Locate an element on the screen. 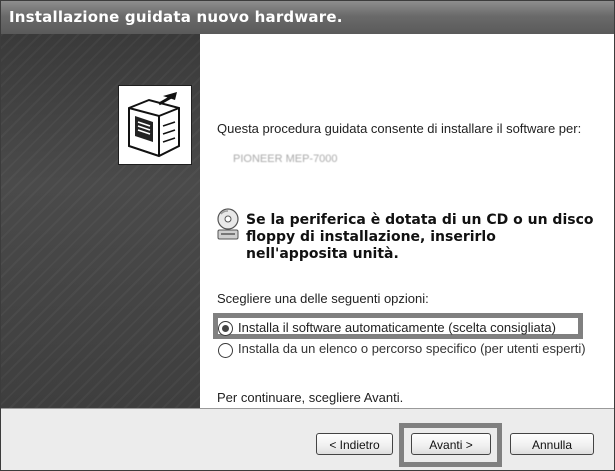 The width and height of the screenshot is (615, 471). button-bar: < Indietro Avanti > Annulla is located at coordinates (307, 439).